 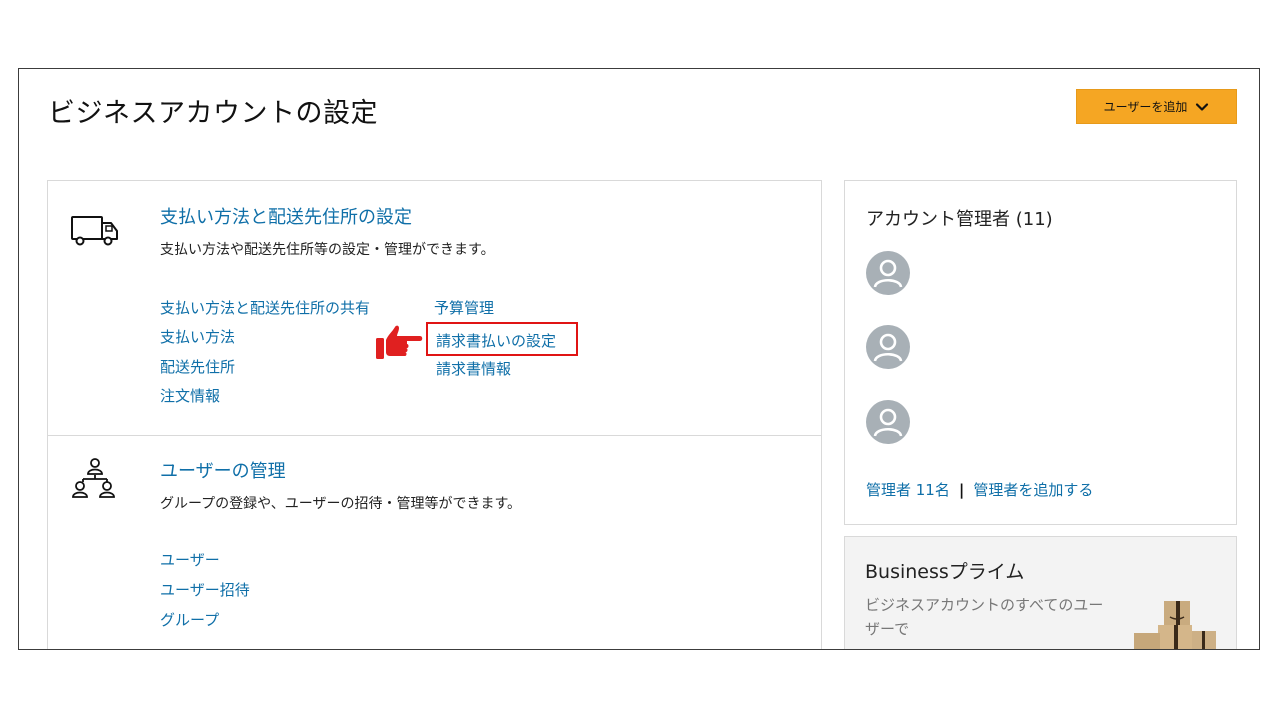 I want to click on link-order-info: 注文情報, so click(x=190, y=395).